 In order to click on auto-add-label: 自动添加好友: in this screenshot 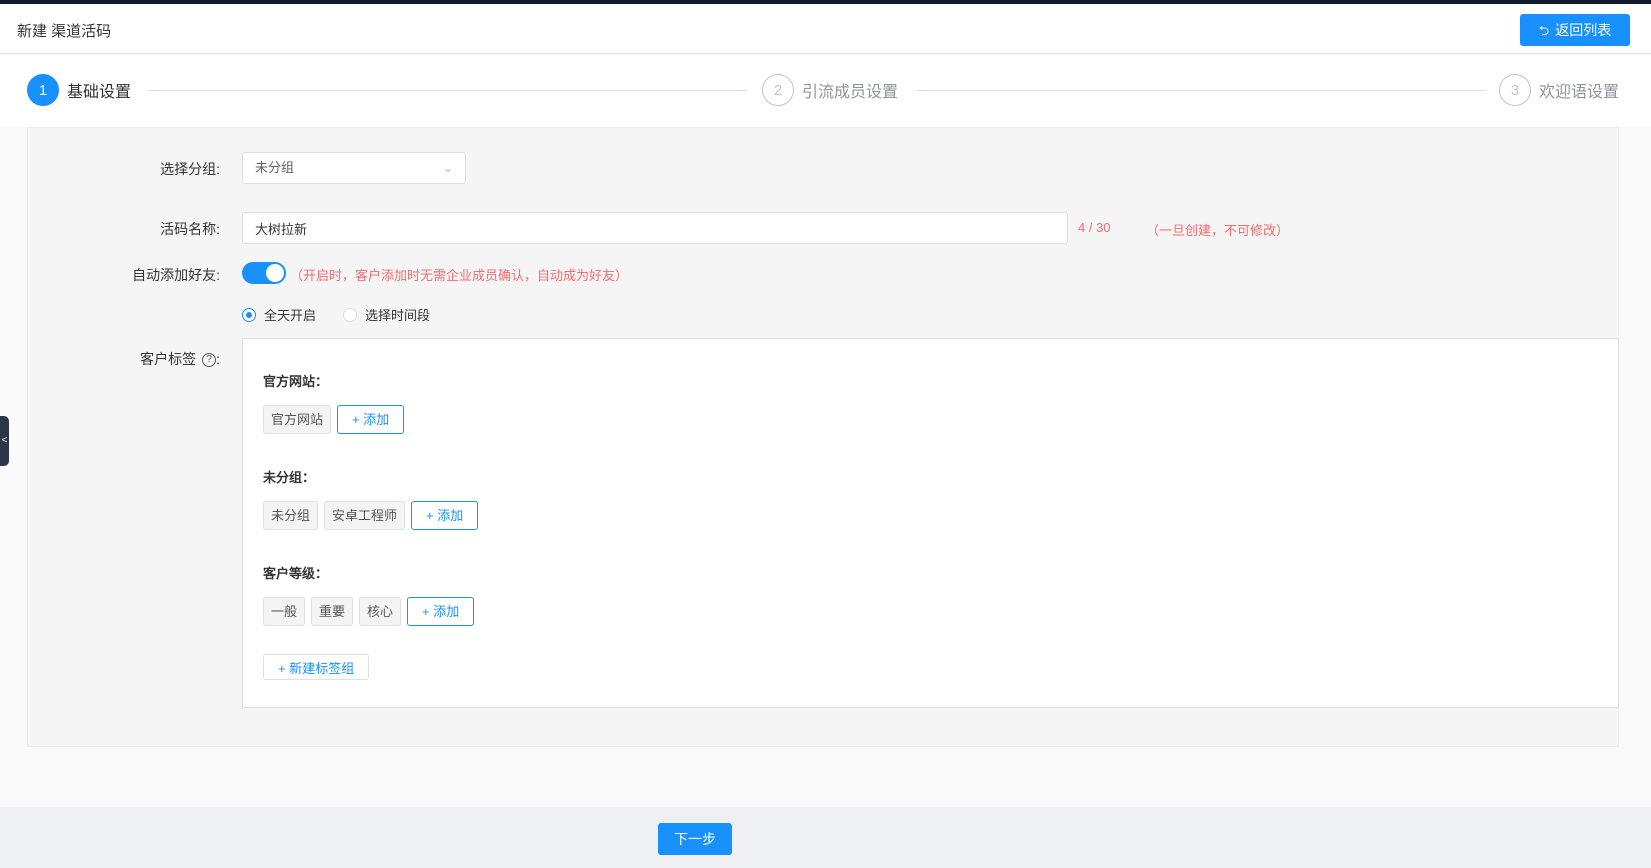, I will do `click(176, 275)`.